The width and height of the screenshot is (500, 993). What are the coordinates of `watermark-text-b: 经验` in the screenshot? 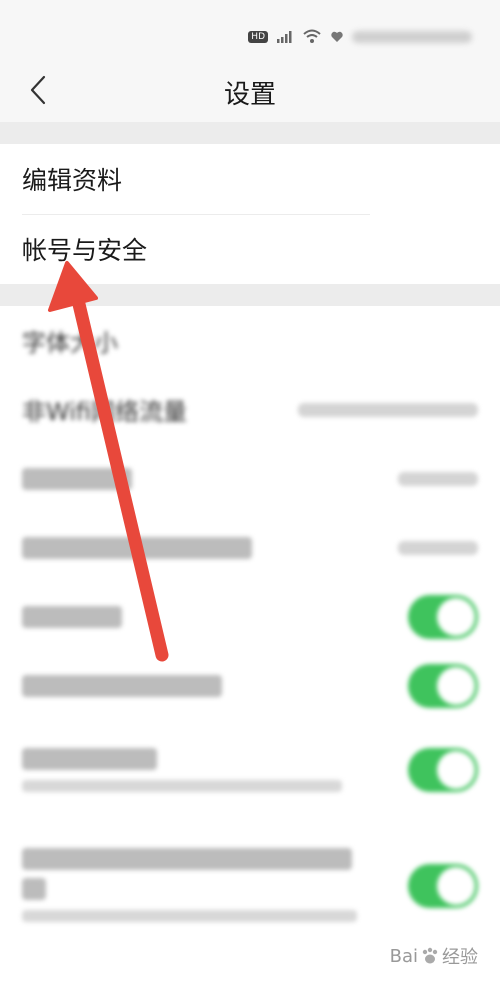 It's located at (460, 957).